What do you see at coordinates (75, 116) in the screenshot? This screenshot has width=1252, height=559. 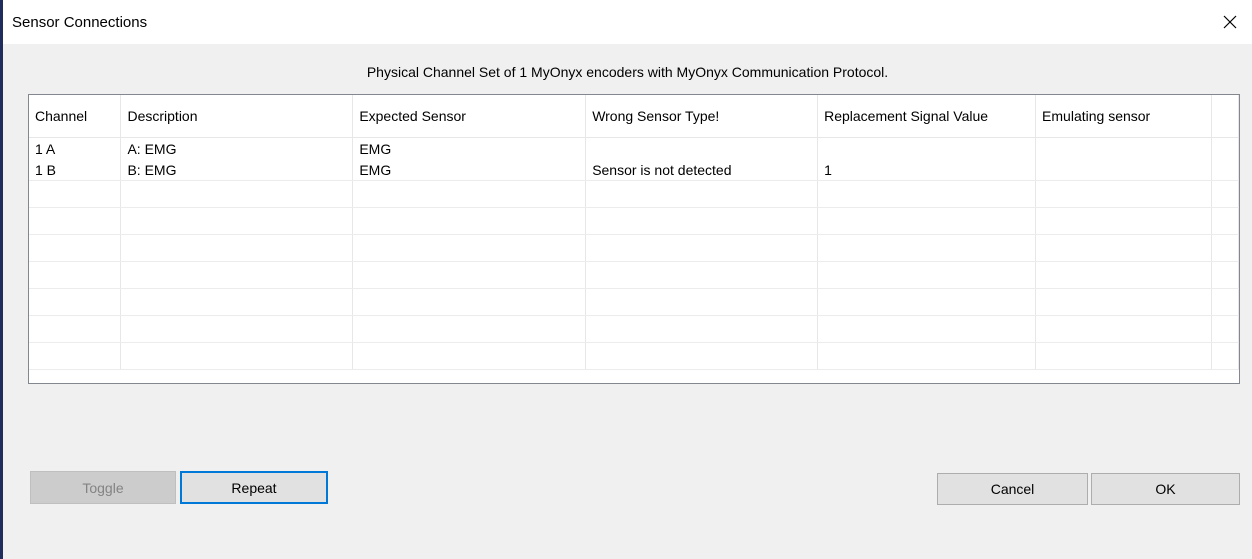 I see `column-header-channel: Channel` at bounding box center [75, 116].